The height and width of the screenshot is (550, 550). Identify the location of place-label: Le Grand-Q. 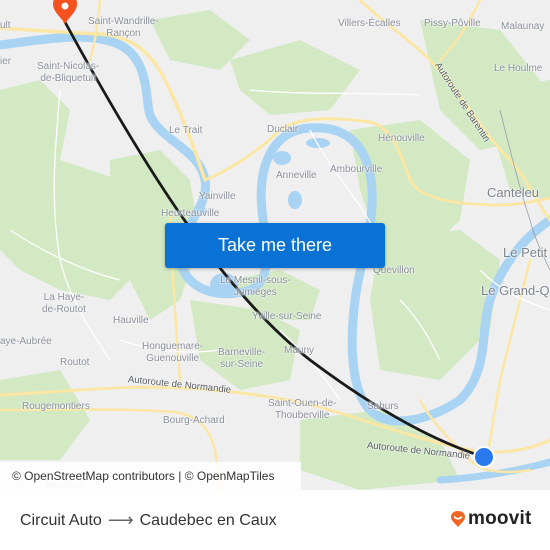
(515, 290).